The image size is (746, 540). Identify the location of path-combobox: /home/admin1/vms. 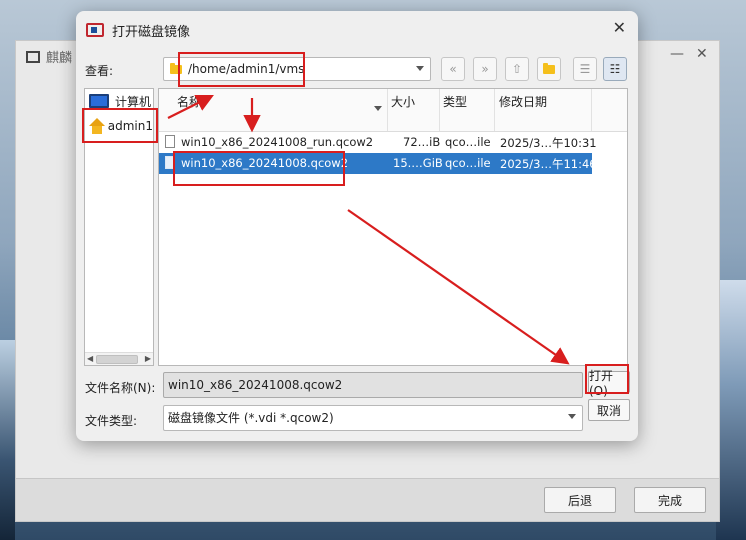
(297, 69).